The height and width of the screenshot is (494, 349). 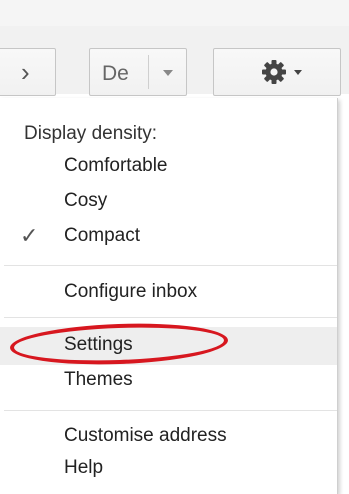 I want to click on menu-item-themes: Themes, so click(x=98, y=380).